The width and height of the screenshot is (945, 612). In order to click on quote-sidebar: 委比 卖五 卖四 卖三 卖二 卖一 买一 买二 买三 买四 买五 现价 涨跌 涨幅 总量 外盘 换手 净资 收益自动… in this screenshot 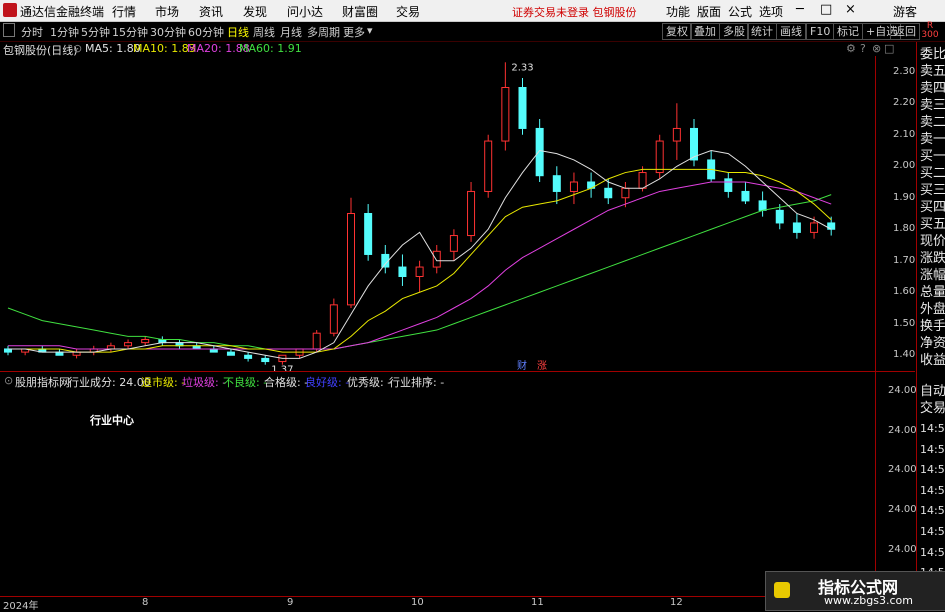, I will do `click(930, 325)`.